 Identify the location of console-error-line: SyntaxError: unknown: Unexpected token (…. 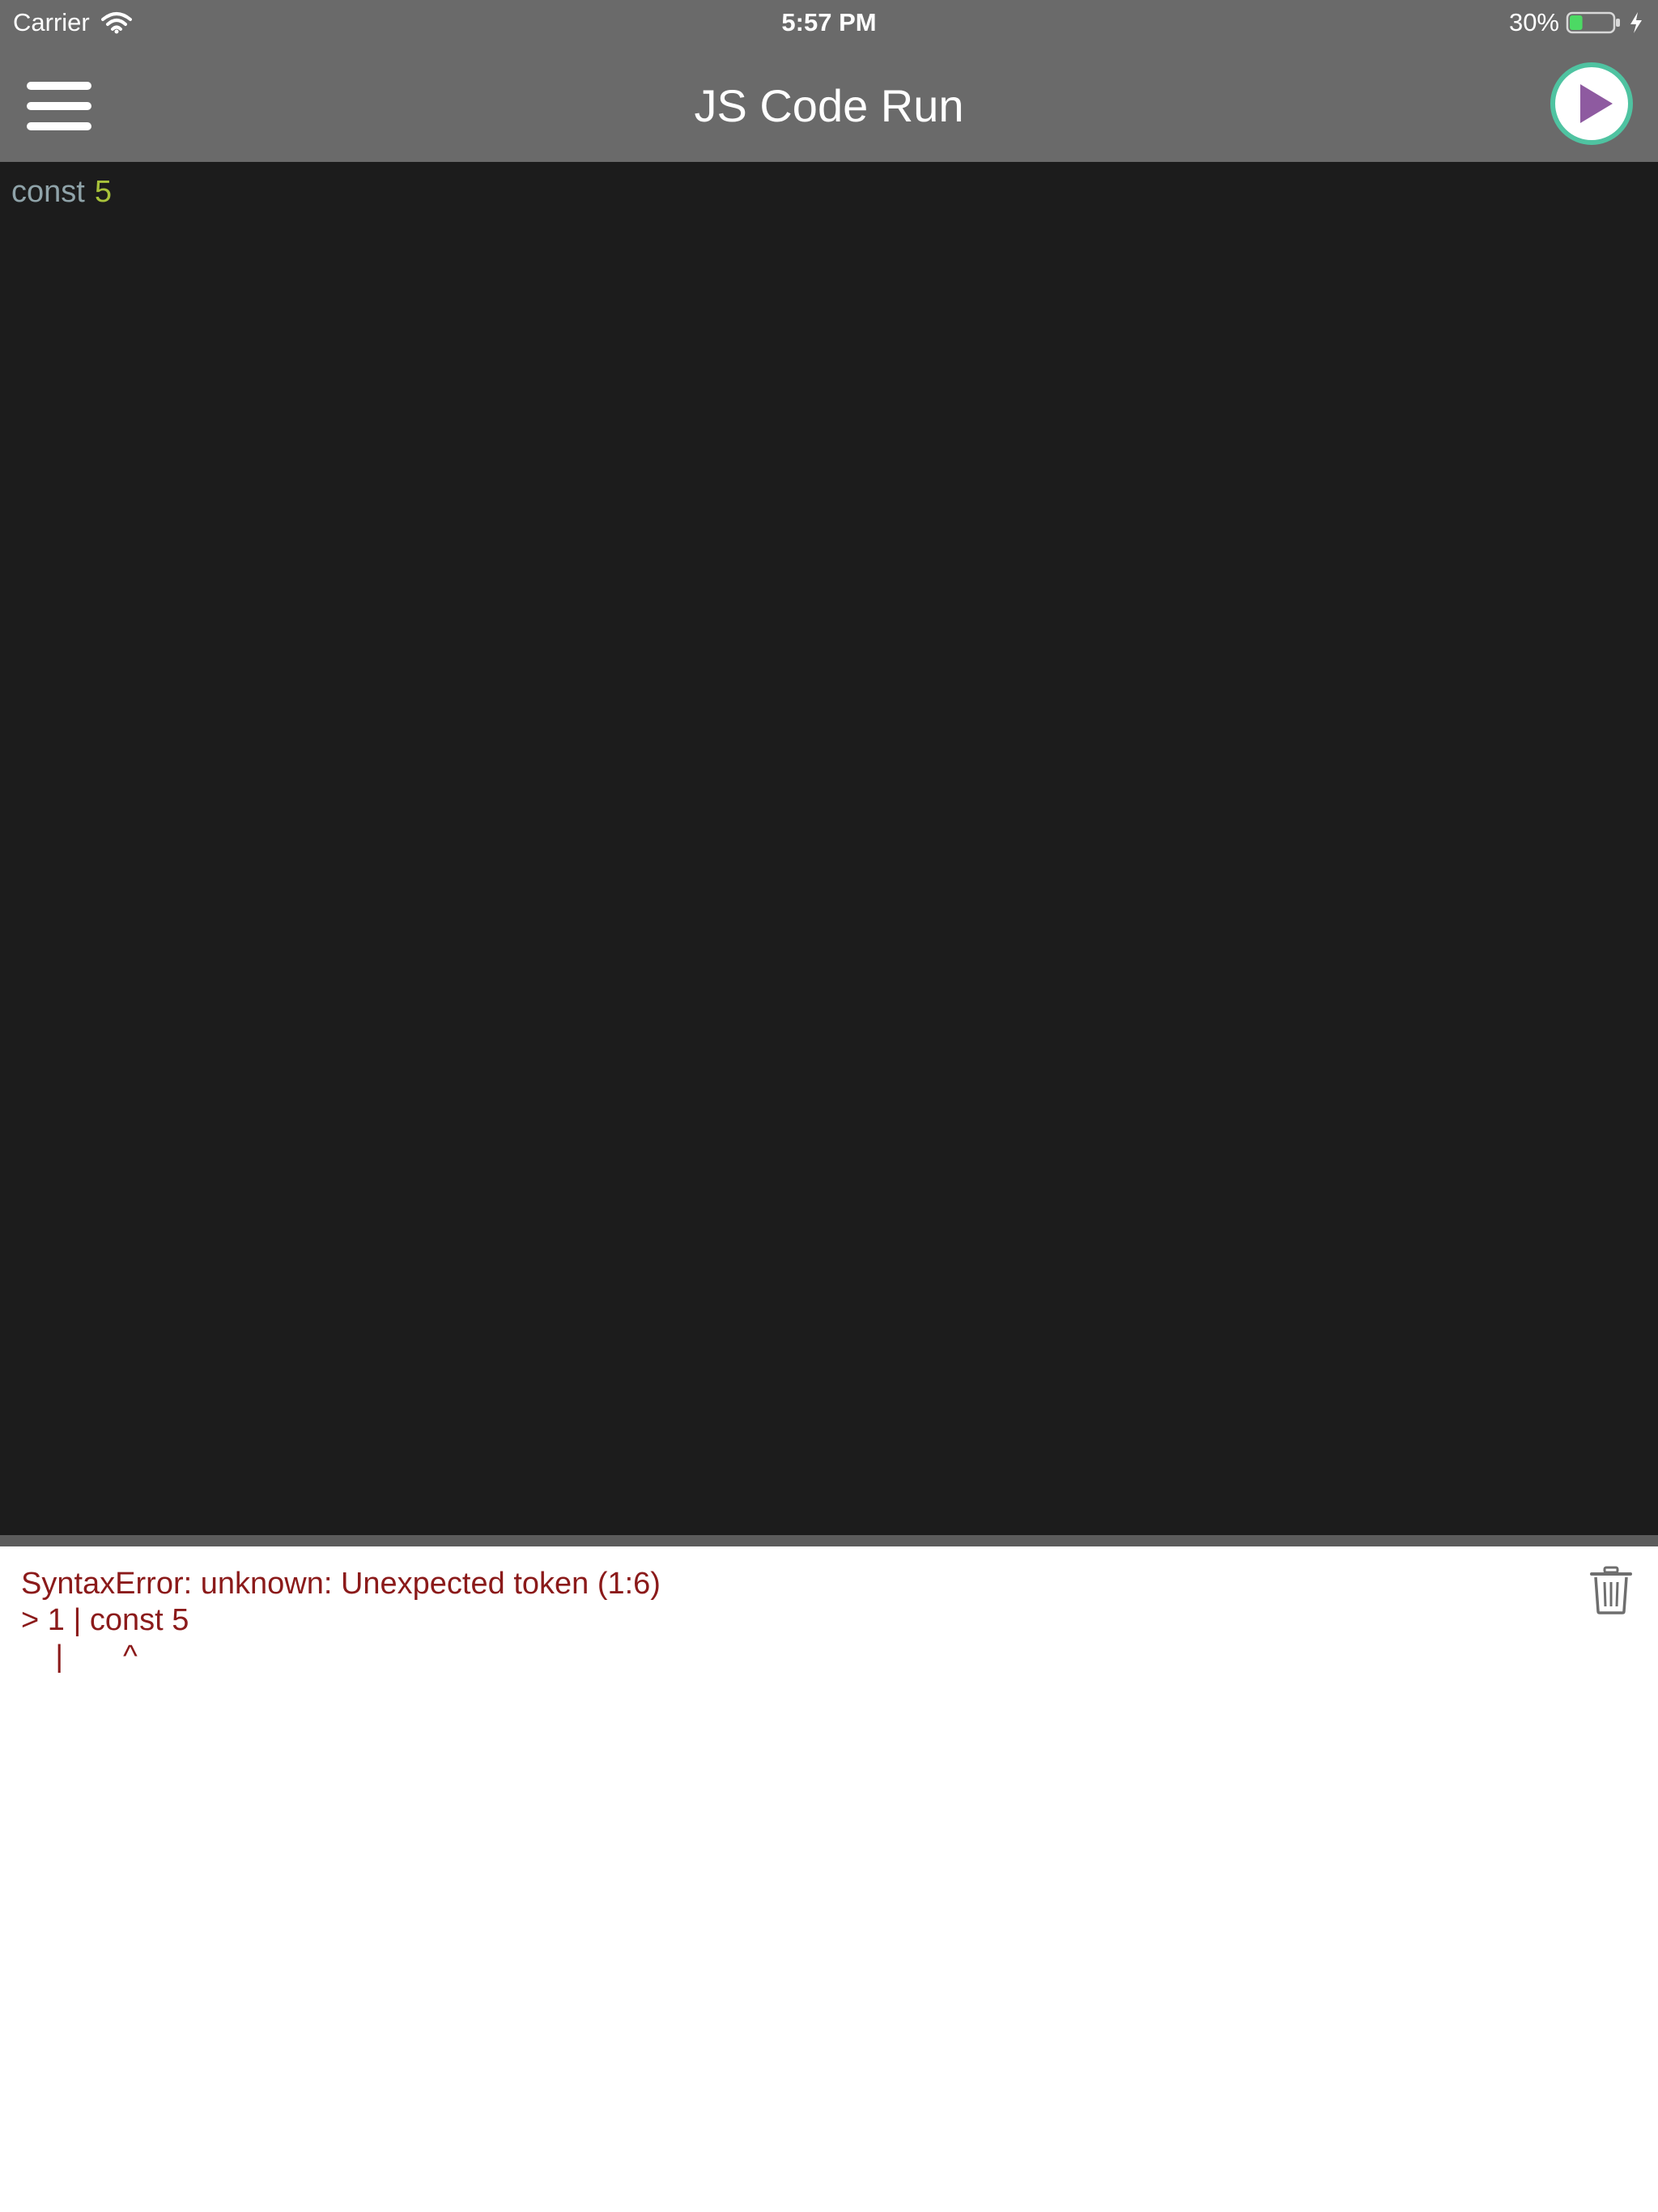
(341, 1584).